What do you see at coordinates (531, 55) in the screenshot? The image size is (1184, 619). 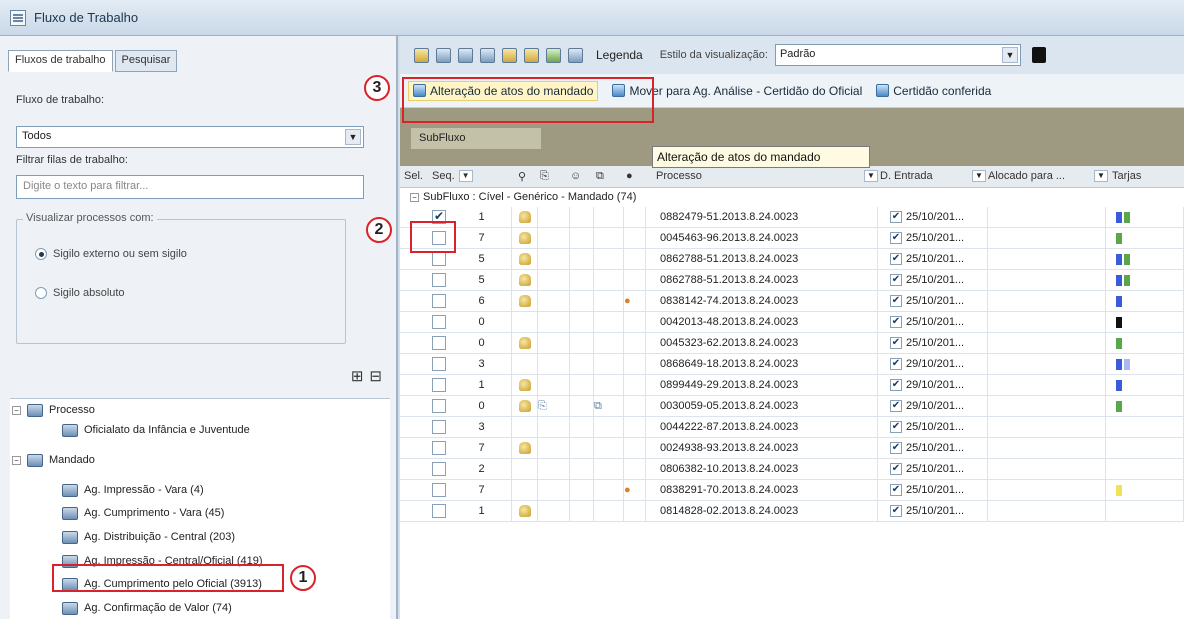 I see `paste-icon` at bounding box center [531, 55].